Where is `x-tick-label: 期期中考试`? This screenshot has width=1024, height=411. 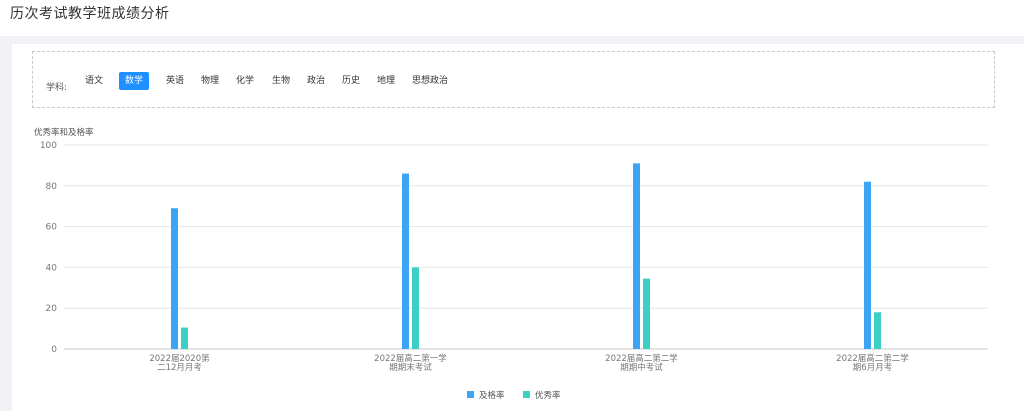 x-tick-label: 期期中考试 is located at coordinates (641, 367).